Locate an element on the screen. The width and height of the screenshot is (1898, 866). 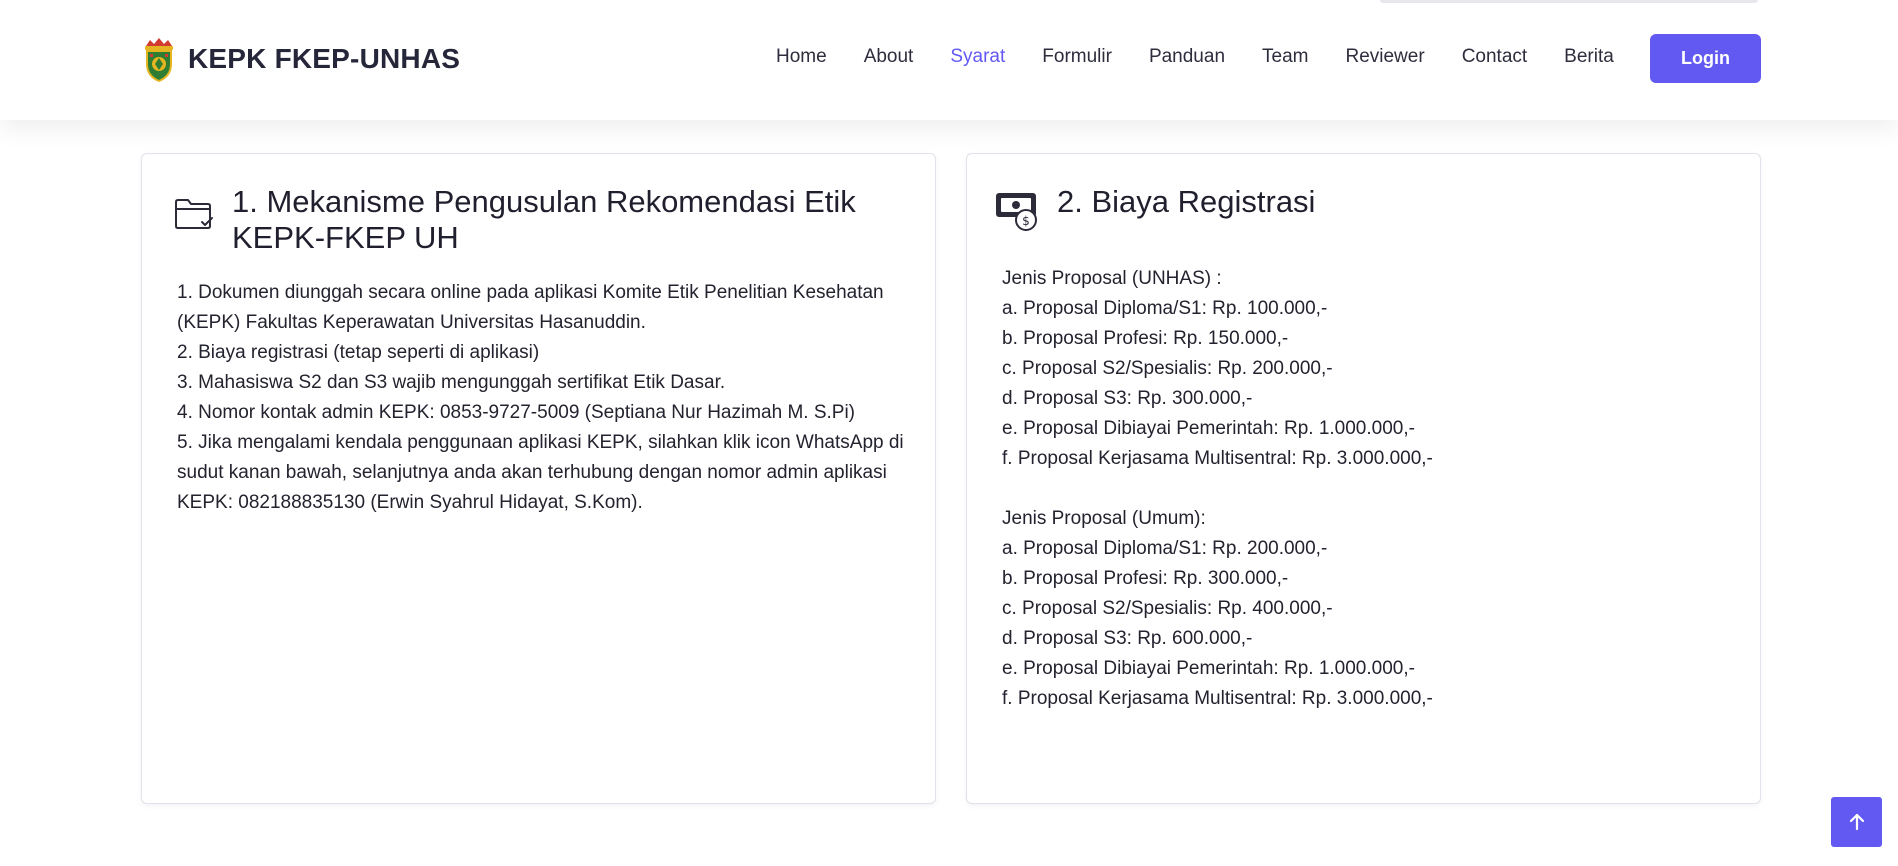
fee-item: b. Proposal Profesi: Rp. 300.000,- is located at coordinates (1145, 578).